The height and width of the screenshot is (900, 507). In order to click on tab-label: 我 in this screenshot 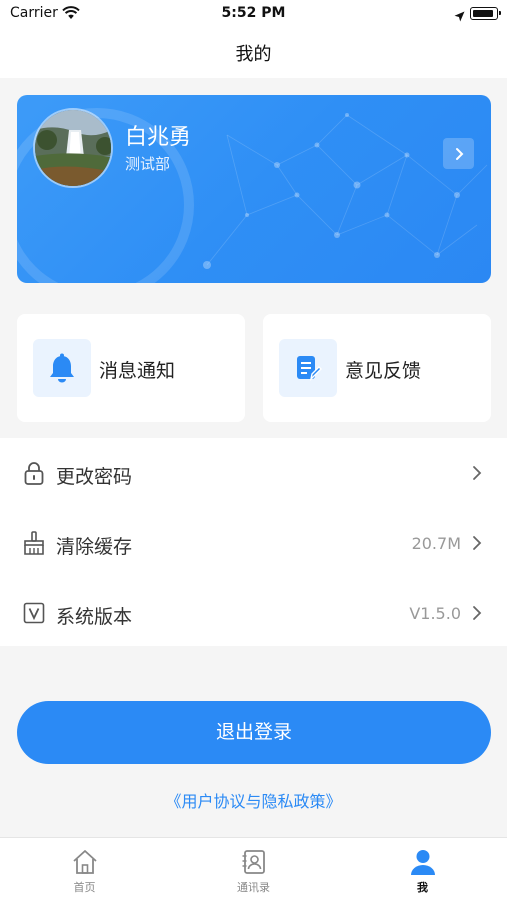, I will do `click(422, 887)`.